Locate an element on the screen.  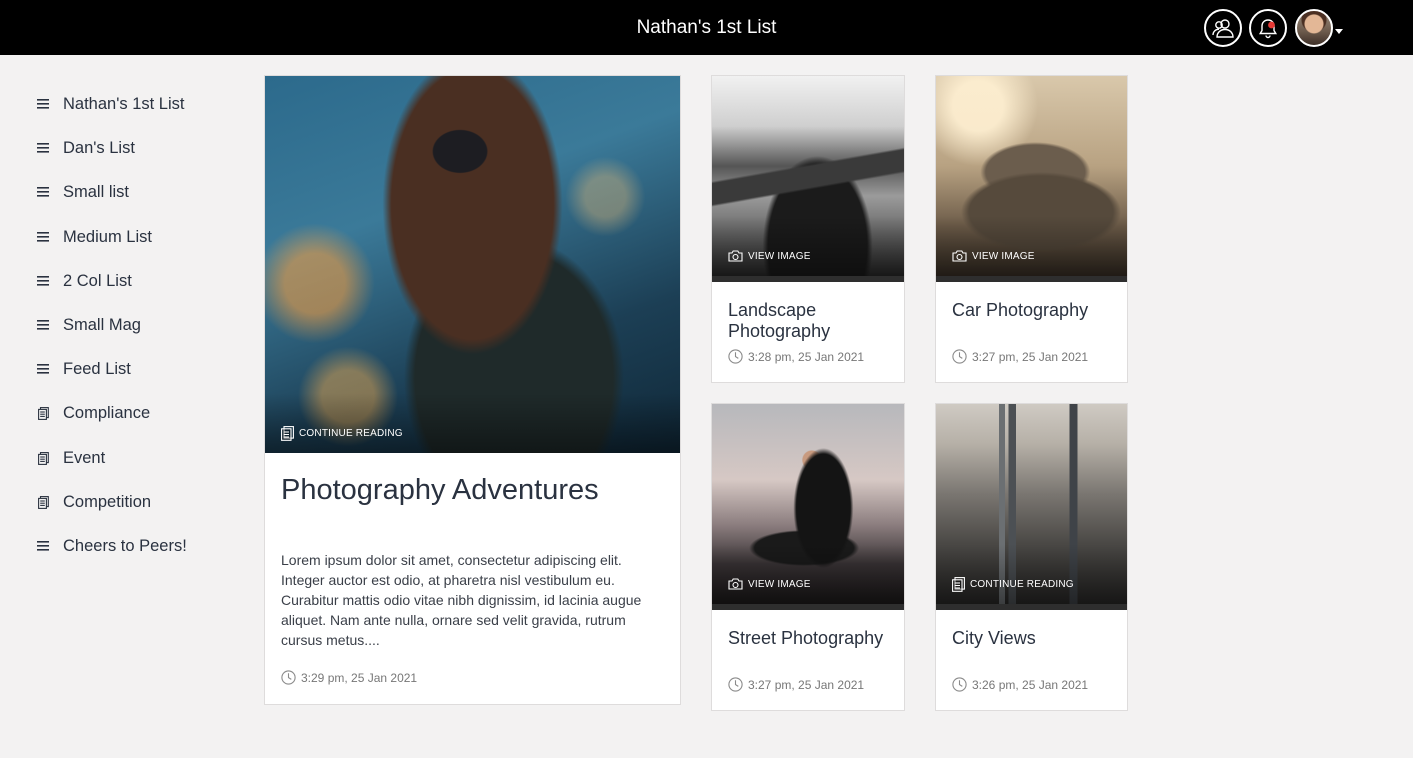
sidebar-item-2-col-list: 2 Col List is located at coordinates (84, 281).